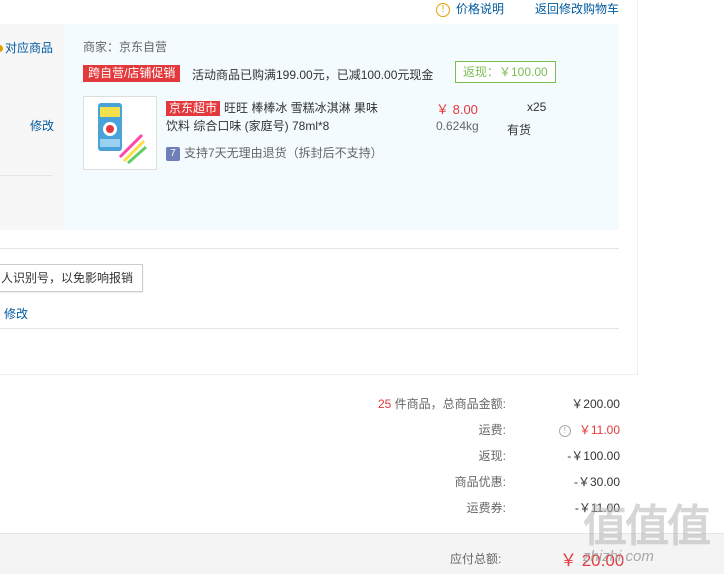 The height and width of the screenshot is (574, 724). What do you see at coordinates (193, 108) in the screenshot?
I see `jd-supermarket-tag: 京东超市` at bounding box center [193, 108].